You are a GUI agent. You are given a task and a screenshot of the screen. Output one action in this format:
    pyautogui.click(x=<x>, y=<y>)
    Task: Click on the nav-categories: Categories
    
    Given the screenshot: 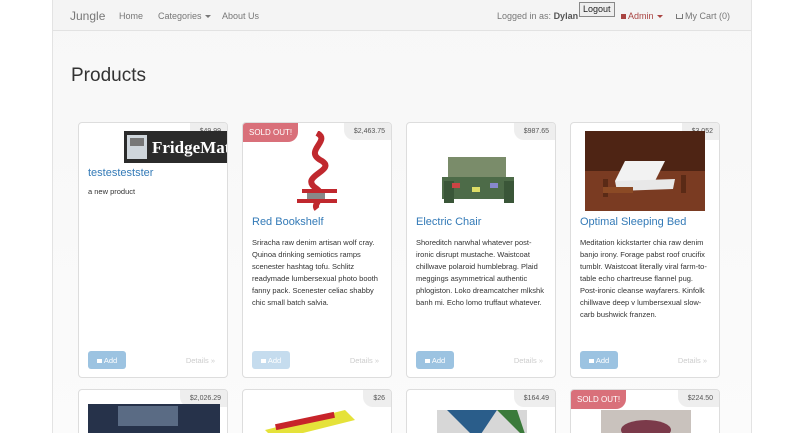 What is the action you would take?
    pyautogui.click(x=184, y=16)
    